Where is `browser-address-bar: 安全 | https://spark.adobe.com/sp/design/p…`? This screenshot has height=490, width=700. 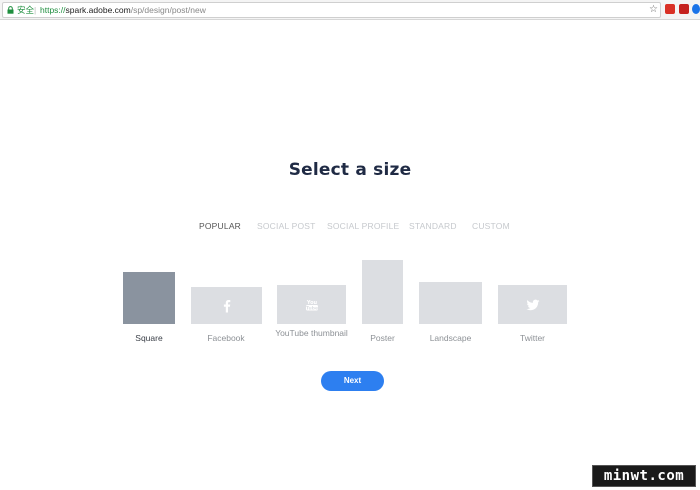
browser-address-bar: 安全 | https://spark.adobe.com/sp/design/p… is located at coordinates (350, 10).